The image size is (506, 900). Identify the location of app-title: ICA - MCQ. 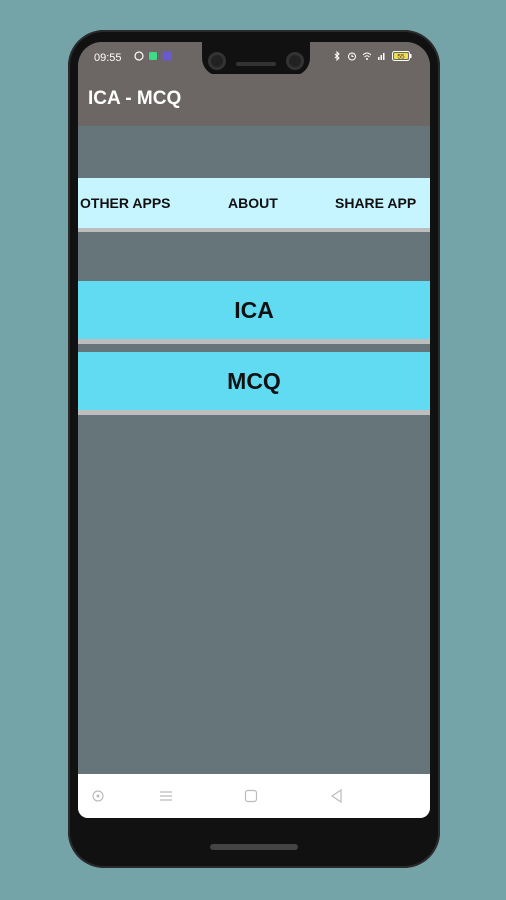
(135, 98).